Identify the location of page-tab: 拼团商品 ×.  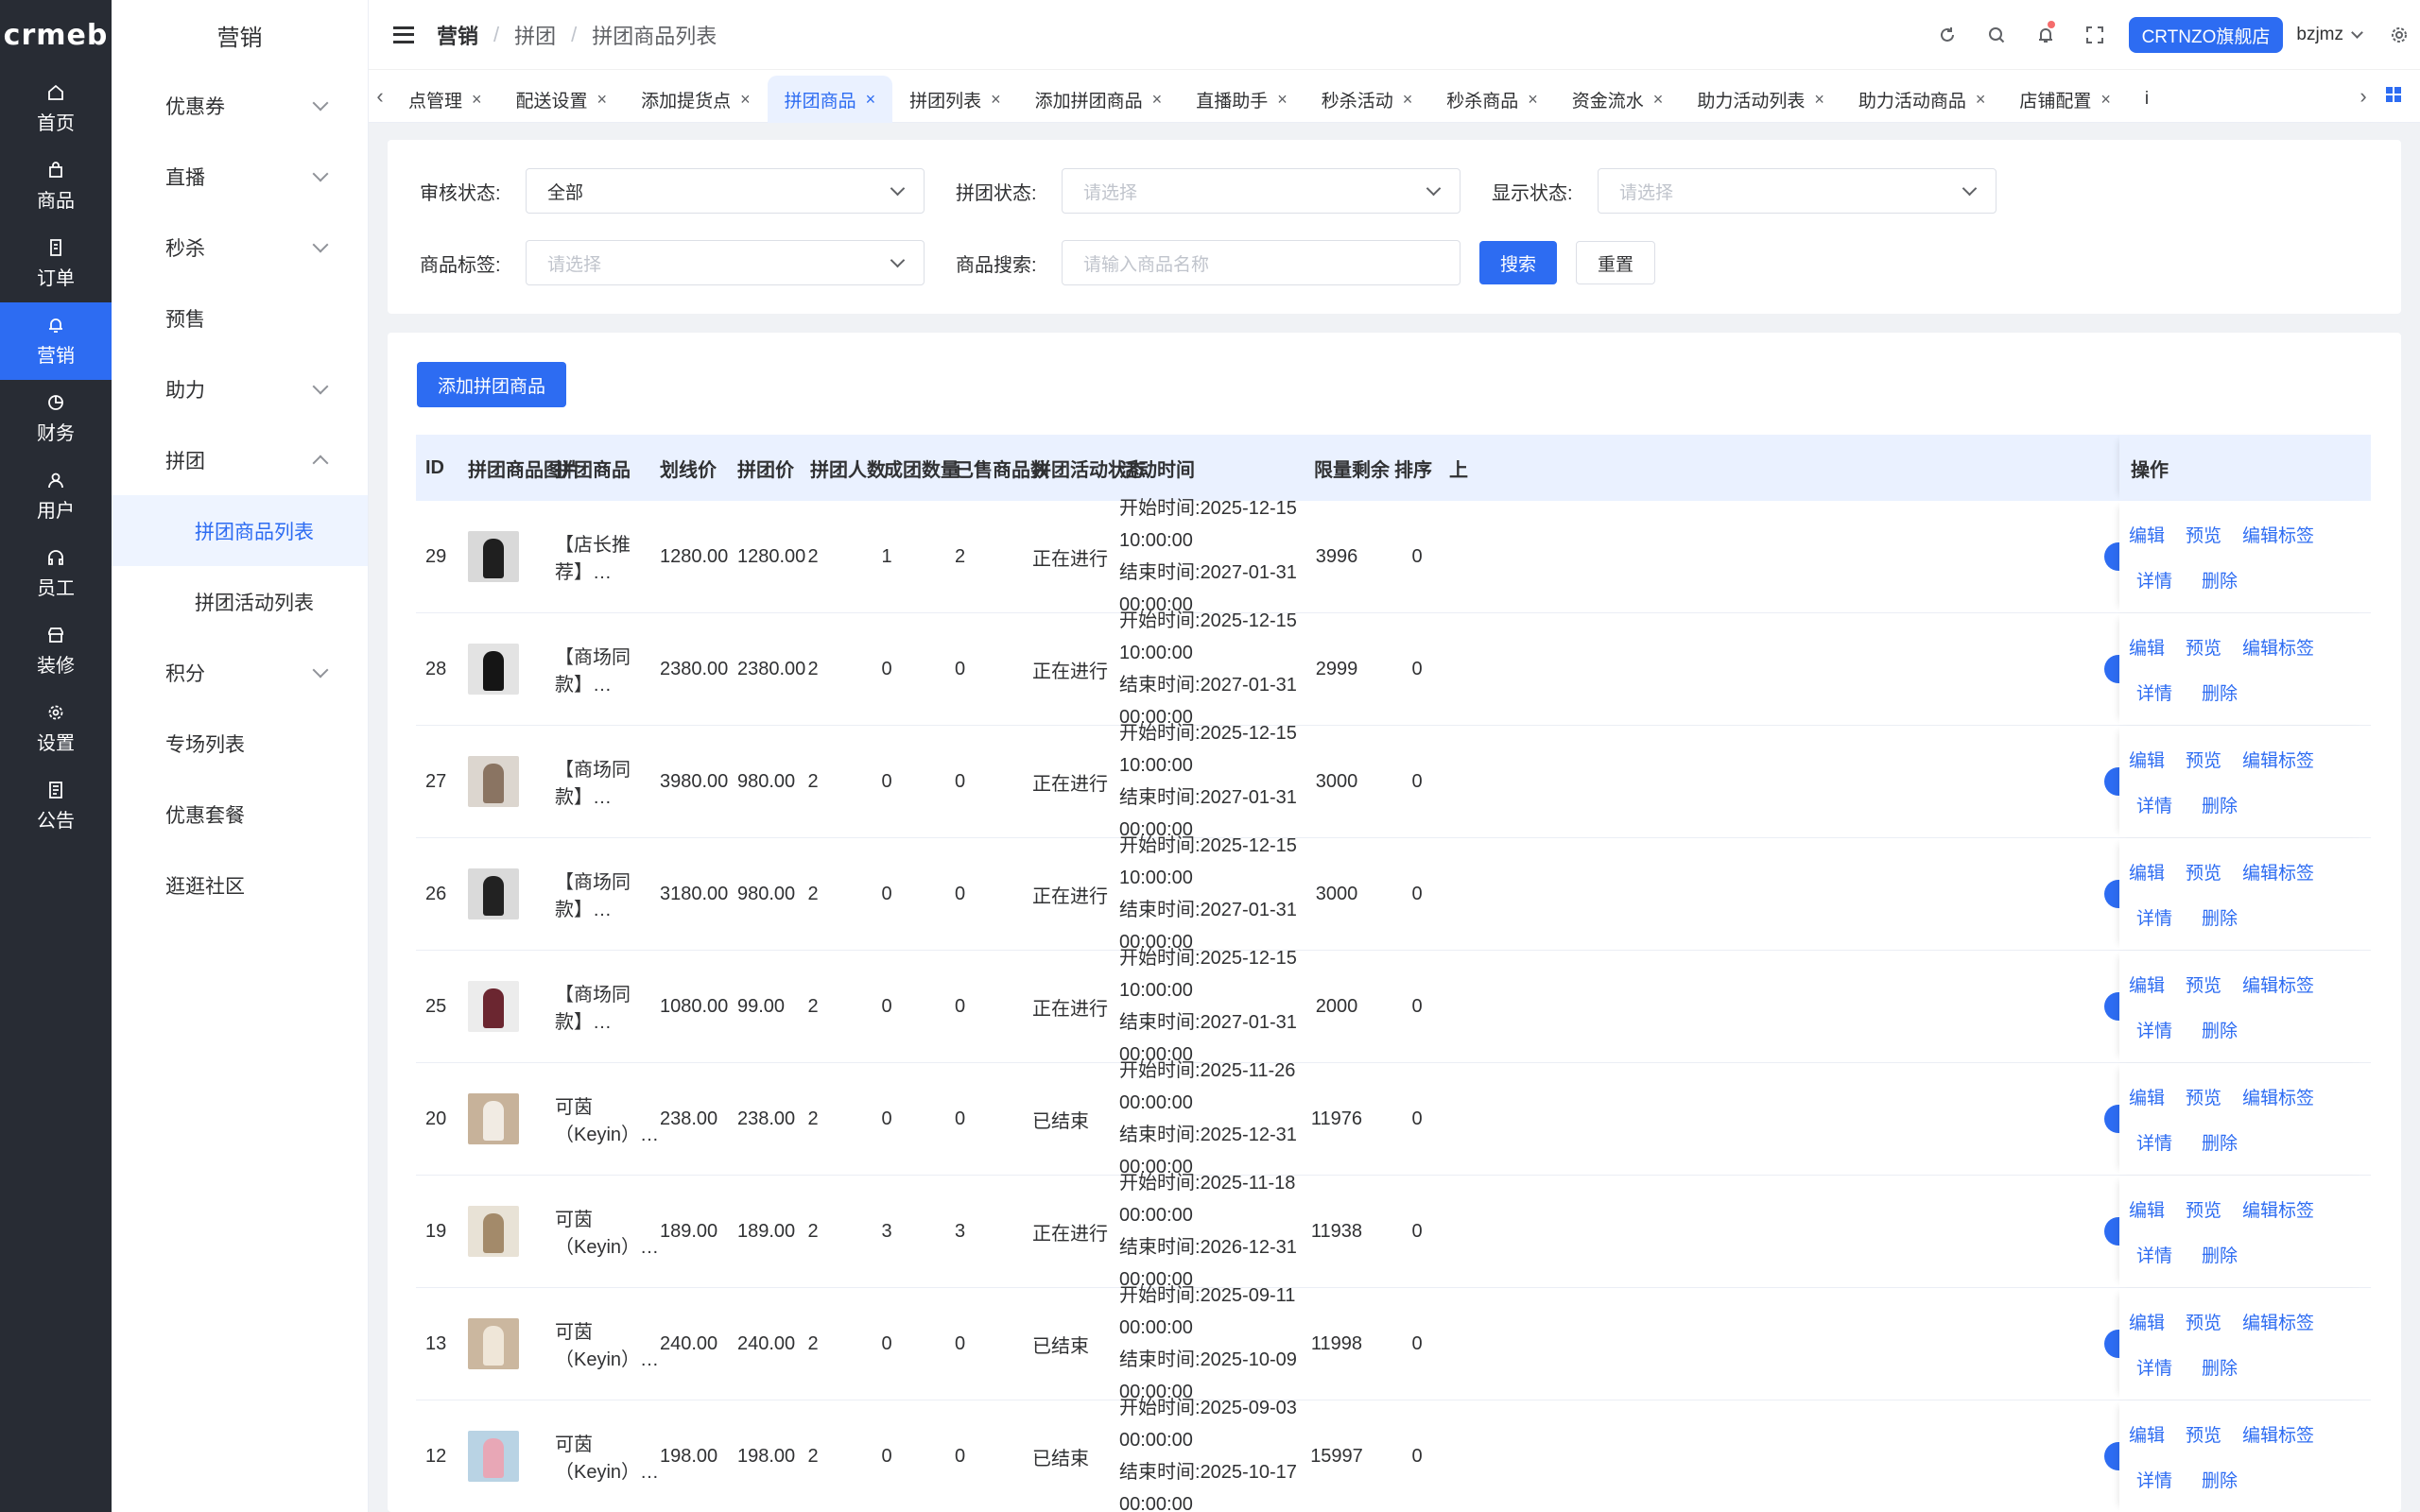
(830, 99).